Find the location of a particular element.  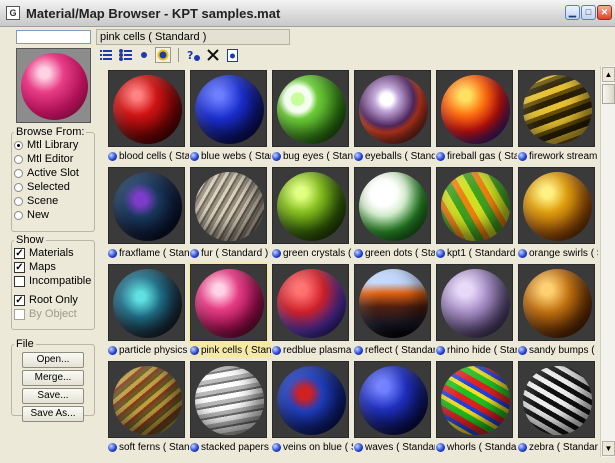

material-cell: blood cells ( Standard ) is located at coordinates (148, 118).